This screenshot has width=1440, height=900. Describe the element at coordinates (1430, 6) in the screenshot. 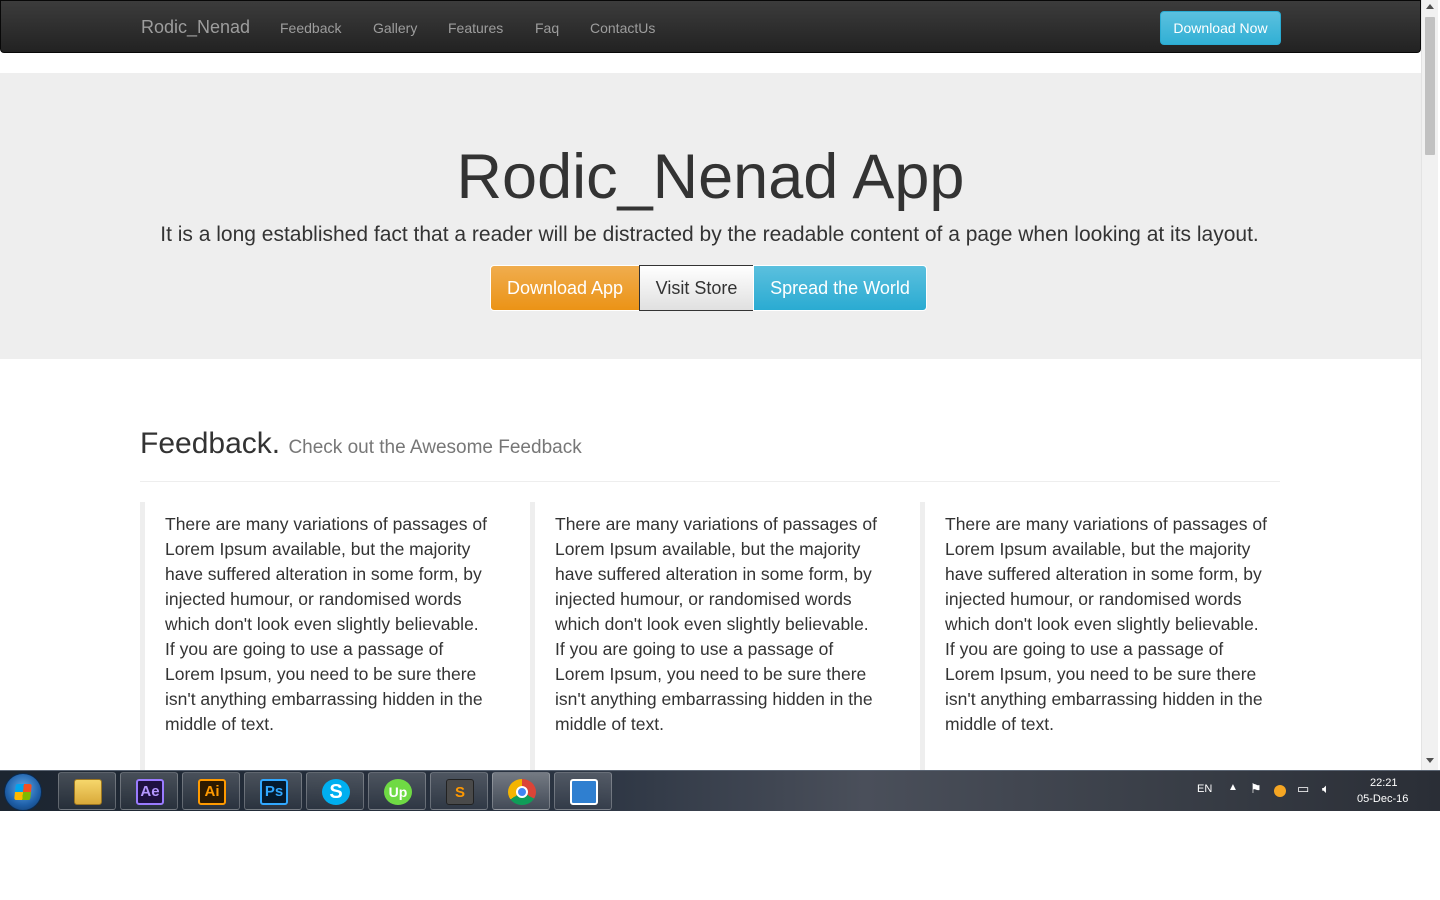

I see `scroll-up-icon` at that location.